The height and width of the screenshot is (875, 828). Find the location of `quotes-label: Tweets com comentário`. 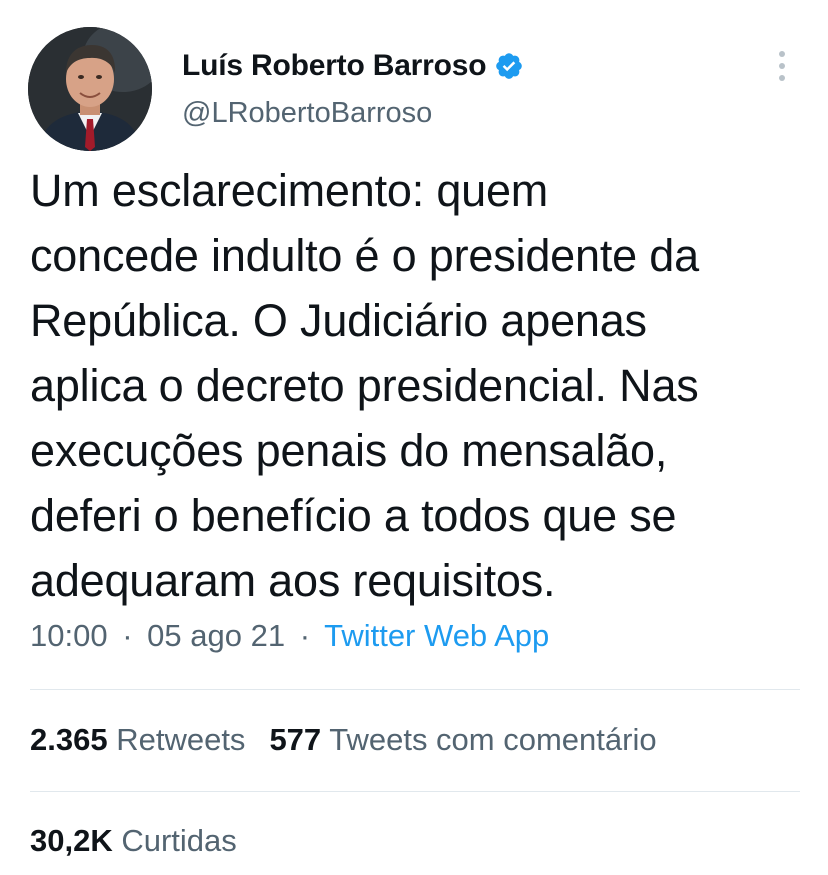

quotes-label: Tweets com comentário is located at coordinates (493, 739).